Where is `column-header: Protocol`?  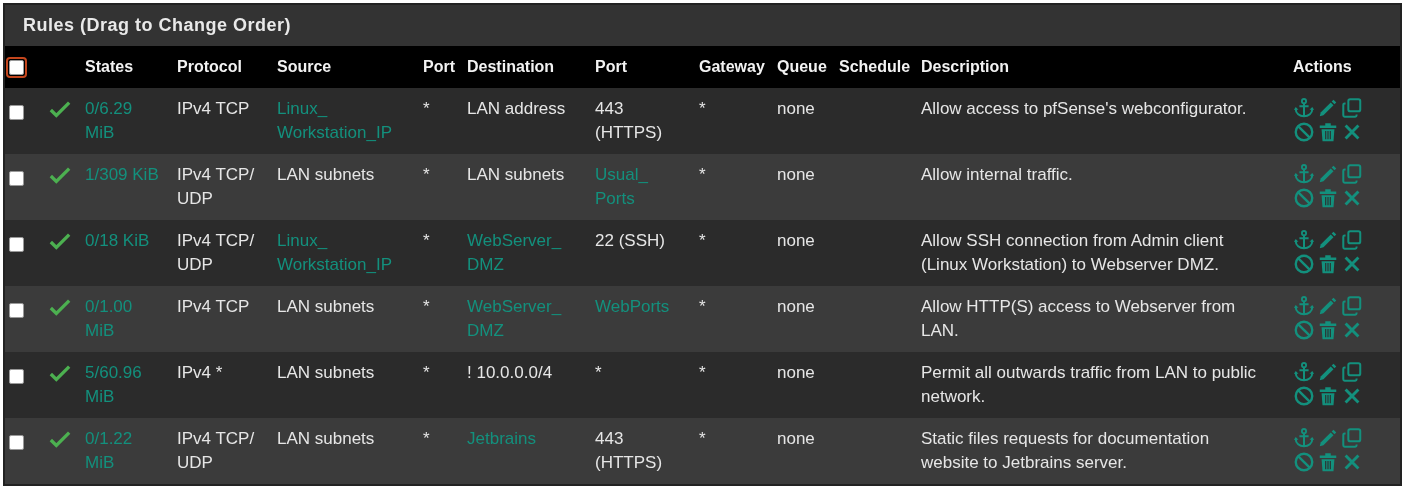
column-header: Protocol is located at coordinates (209, 66).